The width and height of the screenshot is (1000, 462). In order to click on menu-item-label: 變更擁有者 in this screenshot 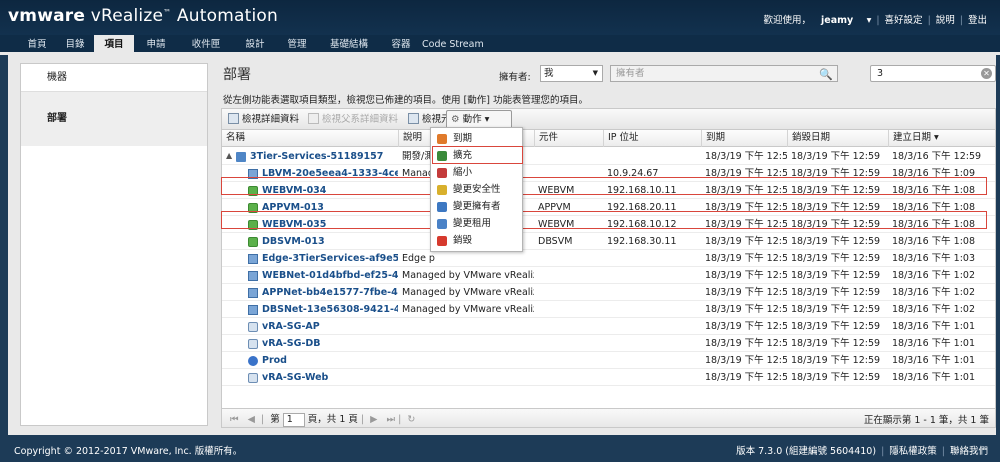, I will do `click(477, 206)`.